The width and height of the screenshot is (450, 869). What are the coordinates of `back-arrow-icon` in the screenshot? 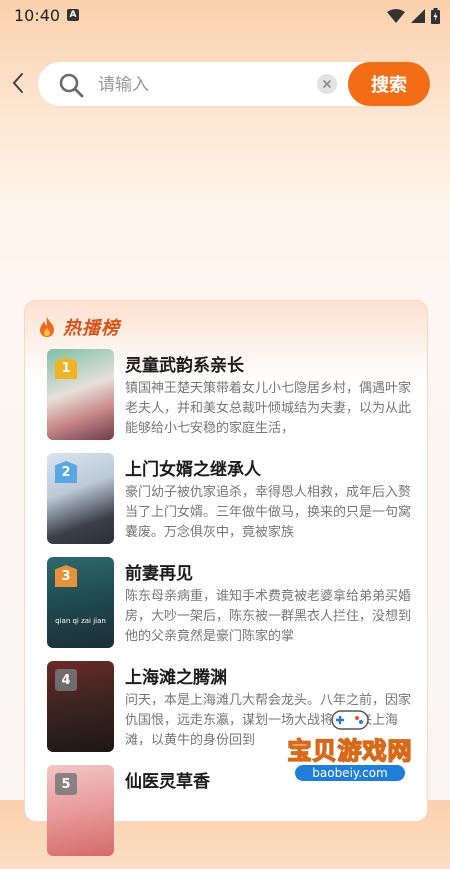 It's located at (17, 83).